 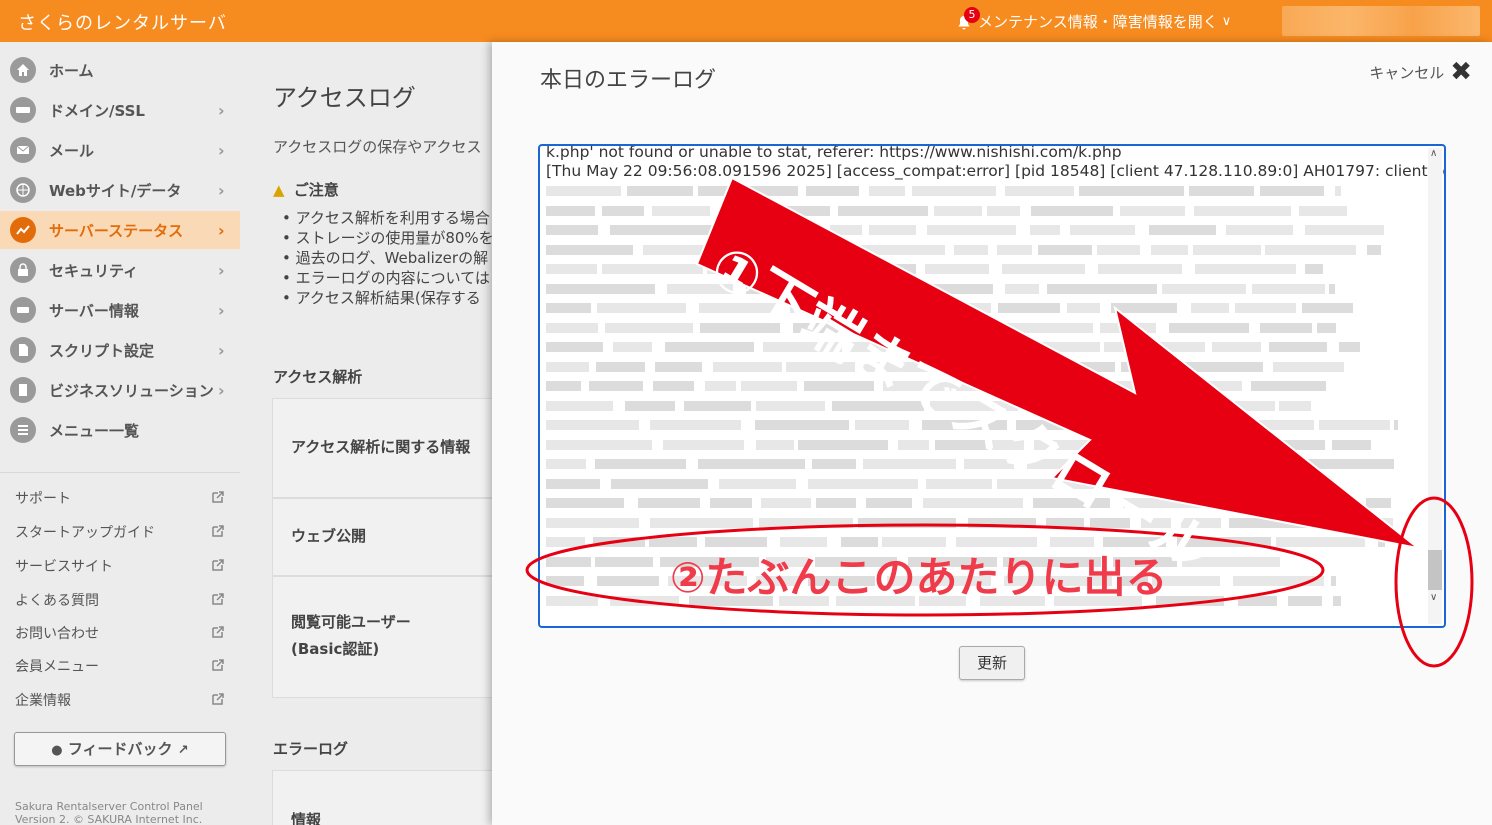 What do you see at coordinates (120, 390) in the screenshot?
I see `sidebar-item-business: ビジネスソリューション ›` at bounding box center [120, 390].